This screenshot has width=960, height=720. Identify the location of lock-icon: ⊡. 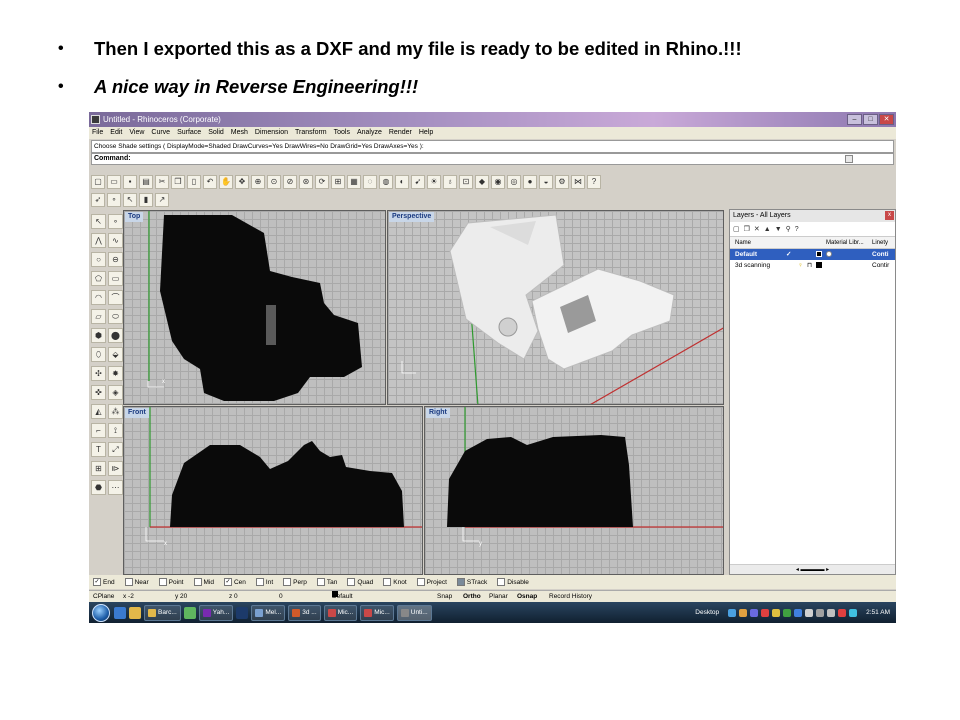
(466, 181).